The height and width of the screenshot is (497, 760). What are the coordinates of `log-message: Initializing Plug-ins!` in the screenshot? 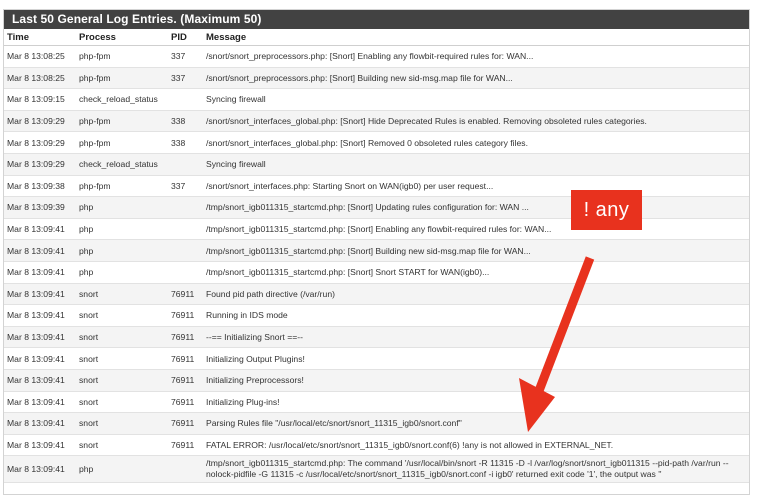 It's located at (476, 402).